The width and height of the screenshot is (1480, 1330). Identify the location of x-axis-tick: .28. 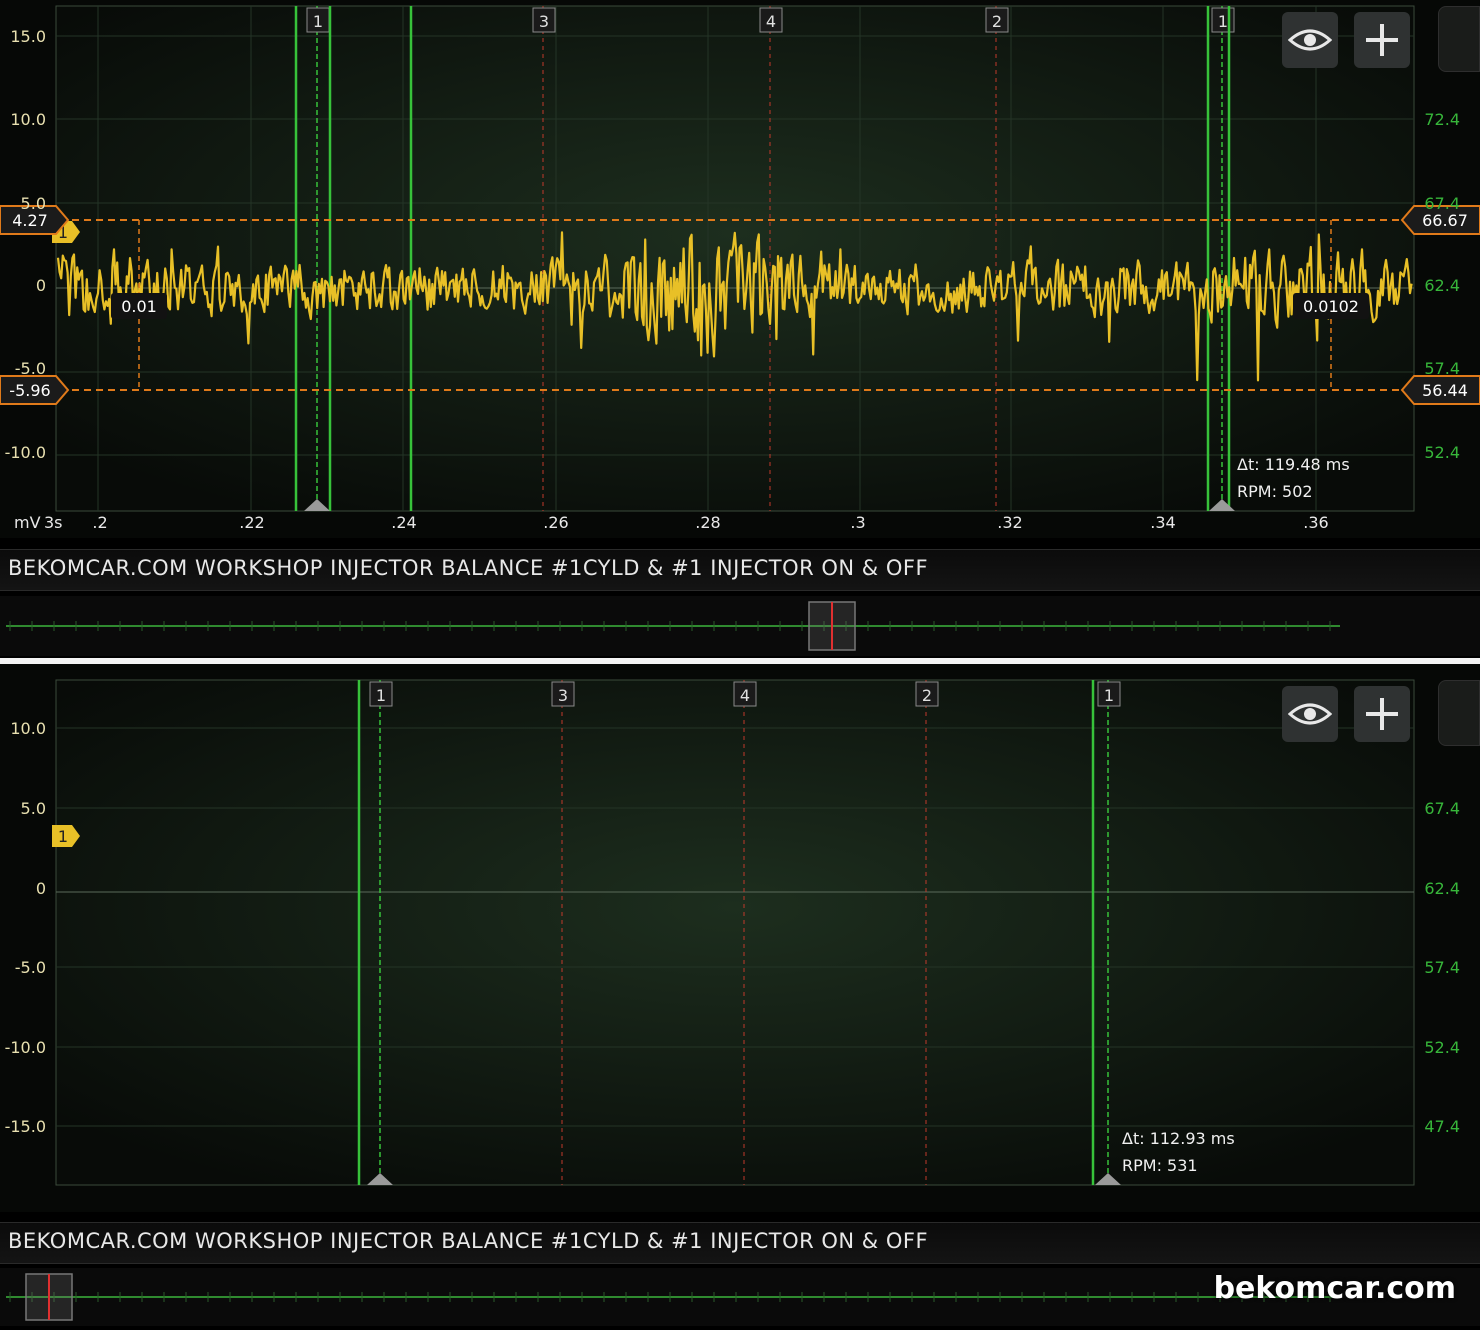
(707, 522).